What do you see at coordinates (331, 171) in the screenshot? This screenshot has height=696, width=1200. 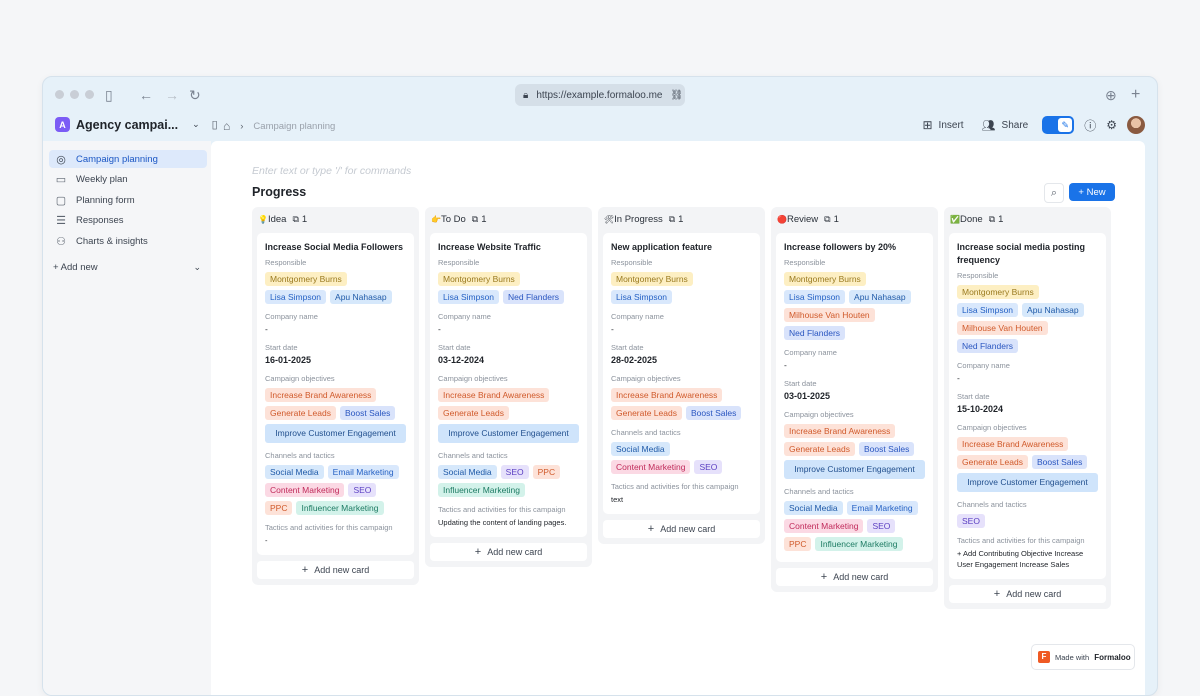 I see `command-input: Enter text or type '/' for commands` at bounding box center [331, 171].